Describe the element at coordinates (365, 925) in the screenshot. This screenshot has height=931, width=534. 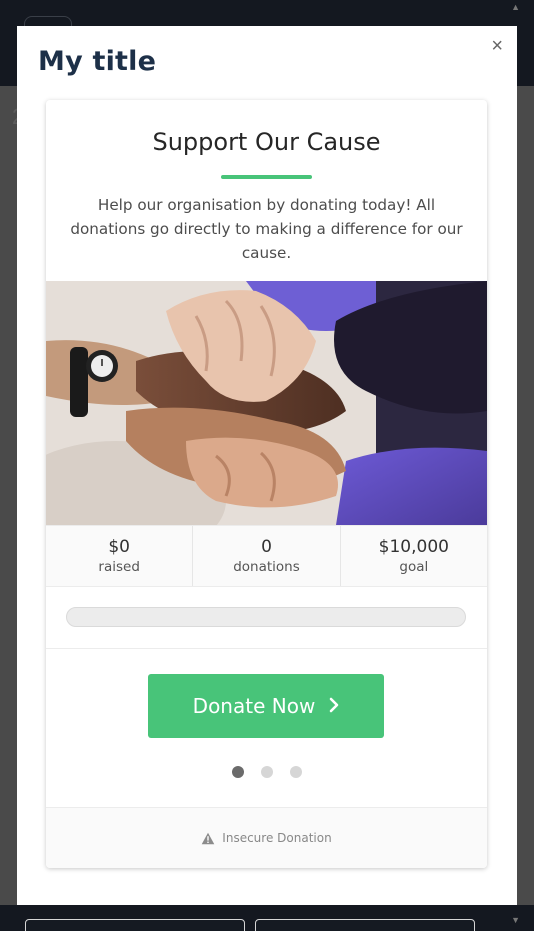
I see `background-card-right` at that location.